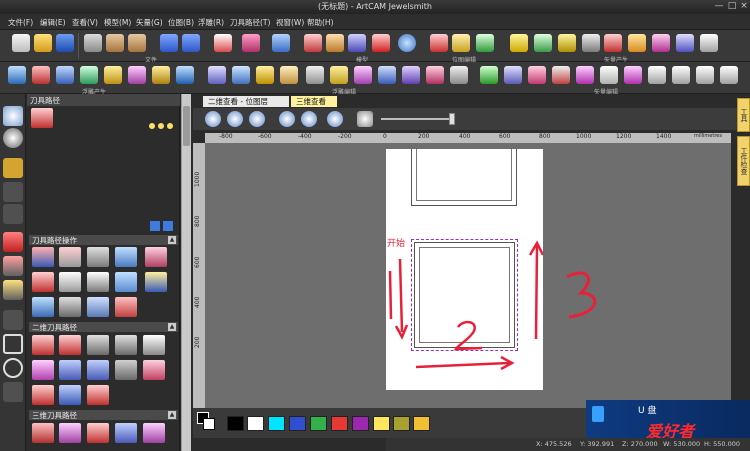 The width and height of the screenshot is (750, 451). Describe the element at coordinates (489, 75) in the screenshot. I see `vector-add-icon` at that location.